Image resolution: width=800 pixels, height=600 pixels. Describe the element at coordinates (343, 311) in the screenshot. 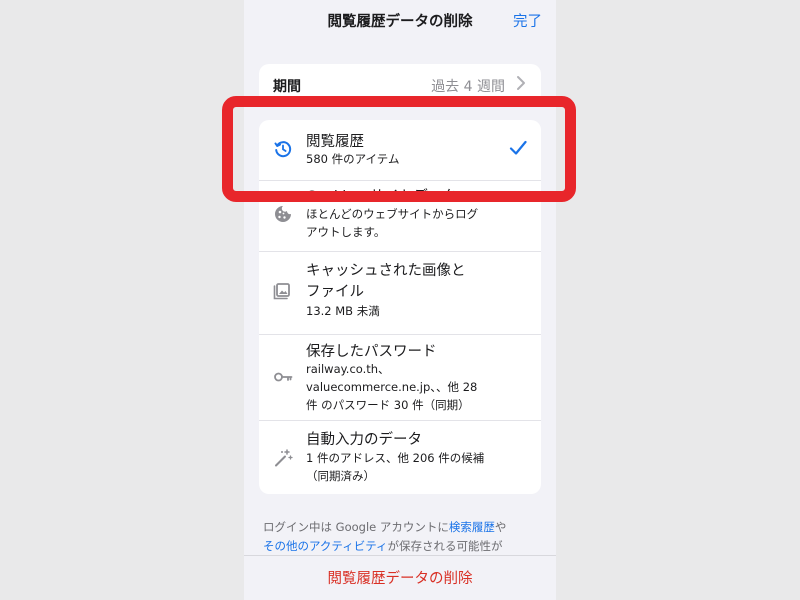

I see `item-subtitle: 13.2 MB 未満` at that location.